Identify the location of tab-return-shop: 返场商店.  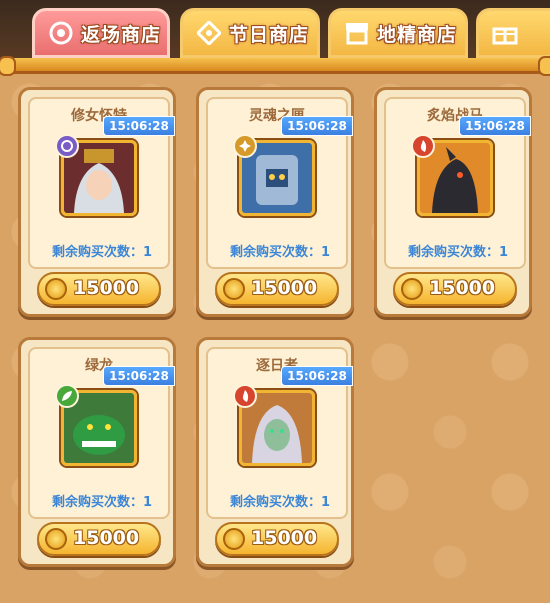
(101, 33).